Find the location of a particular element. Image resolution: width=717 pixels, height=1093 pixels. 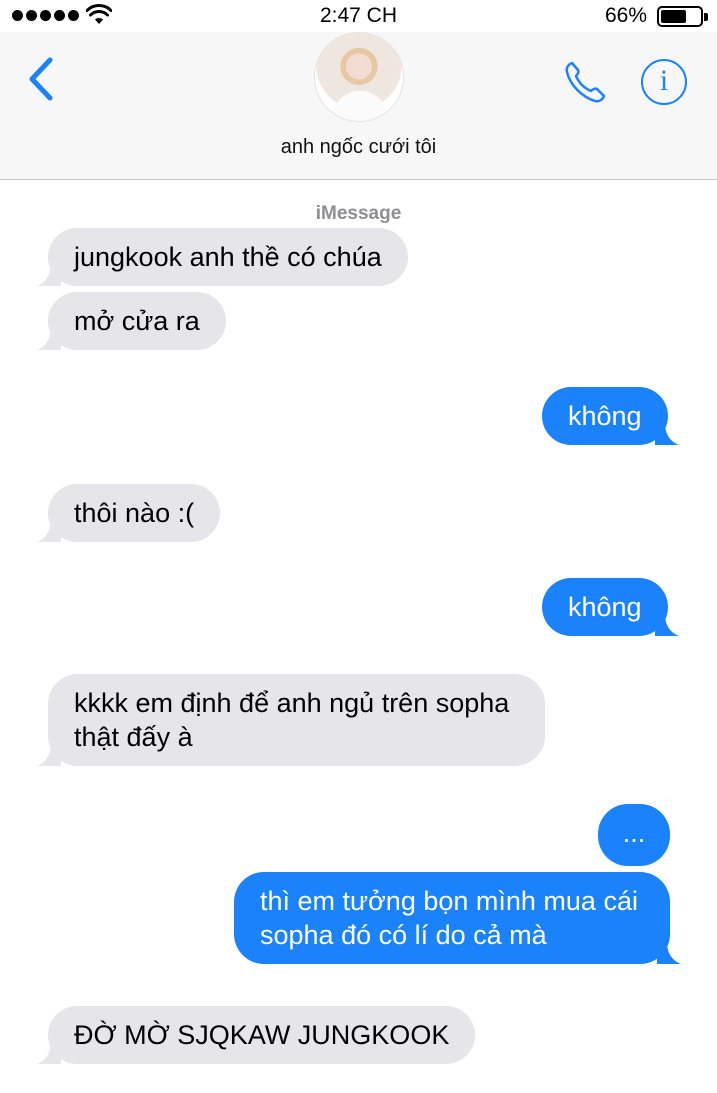

message-text: mở cửa ra is located at coordinates (137, 321).